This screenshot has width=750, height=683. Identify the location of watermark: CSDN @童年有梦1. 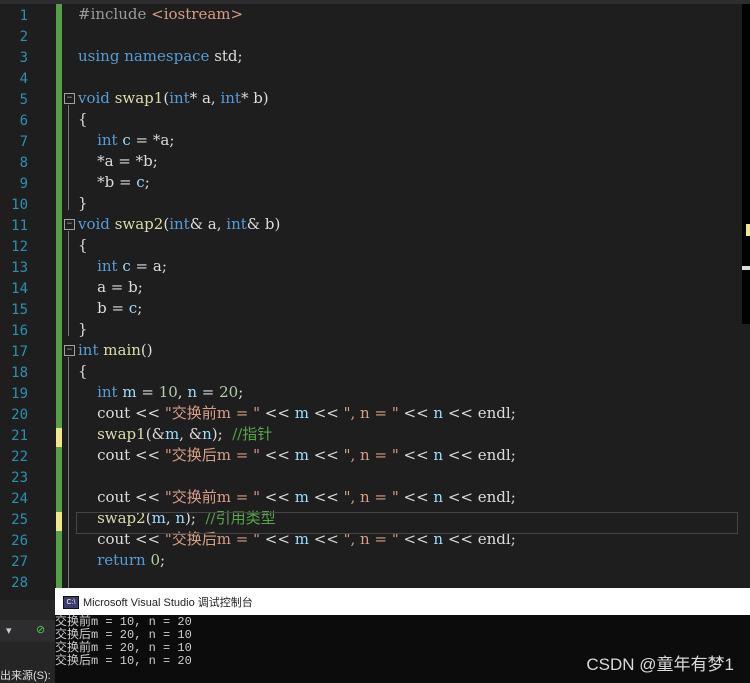
(660, 664).